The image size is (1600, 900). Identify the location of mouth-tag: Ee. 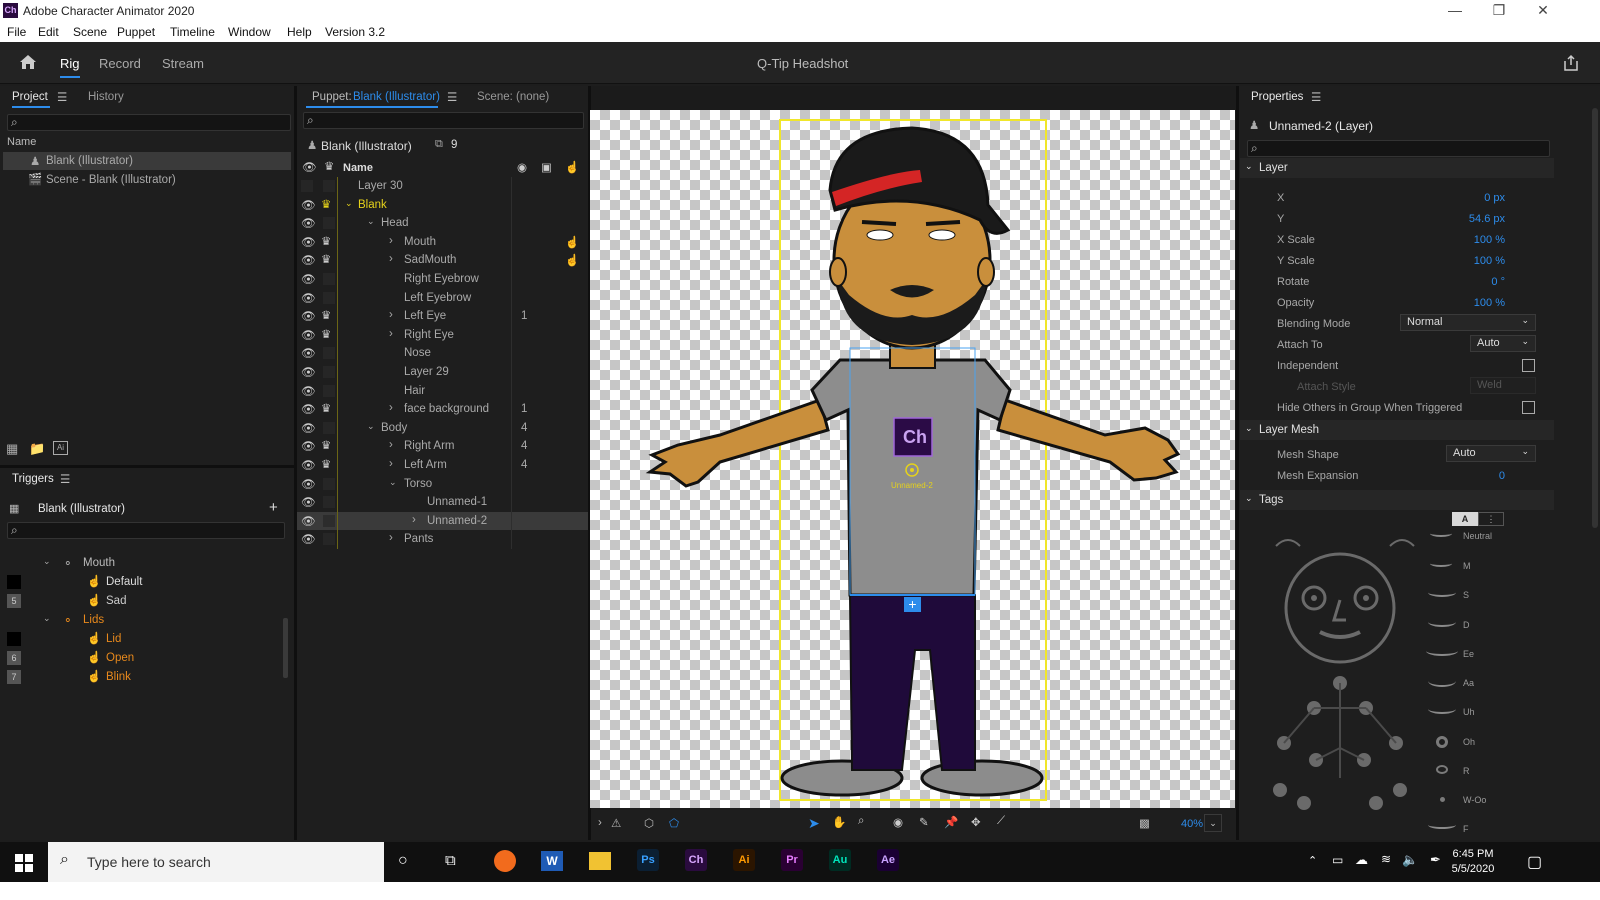
(1468, 654).